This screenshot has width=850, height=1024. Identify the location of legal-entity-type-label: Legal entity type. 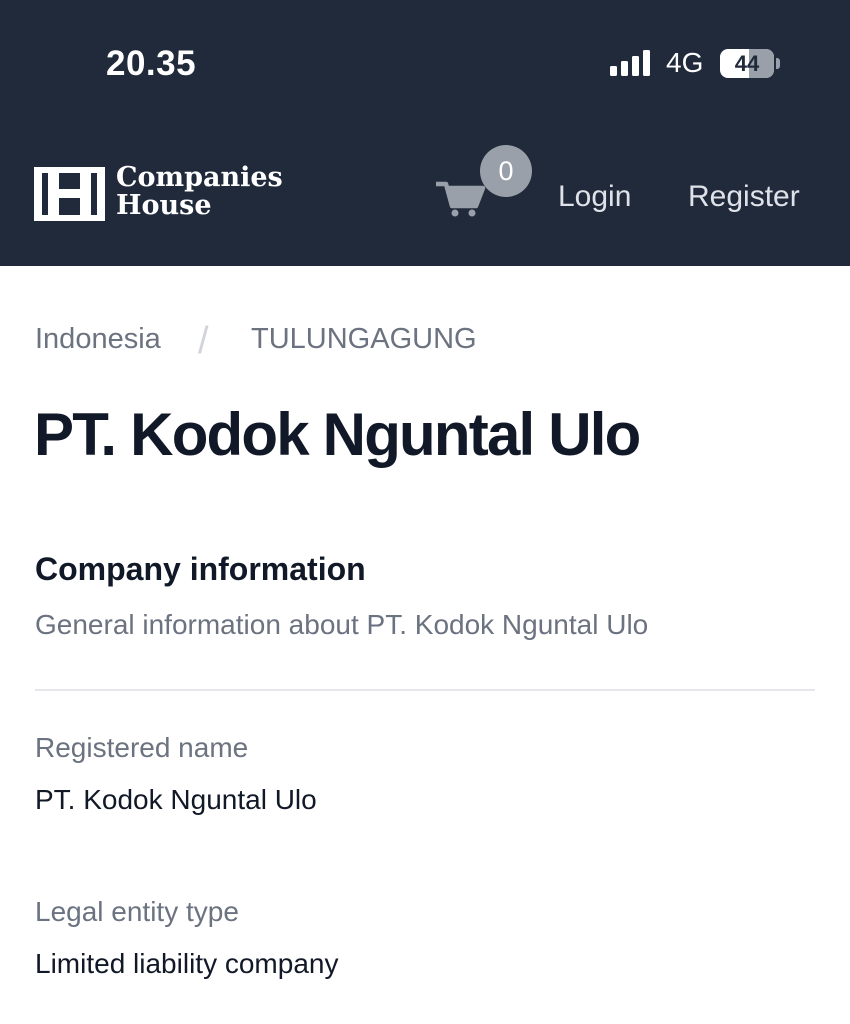
(137, 911).